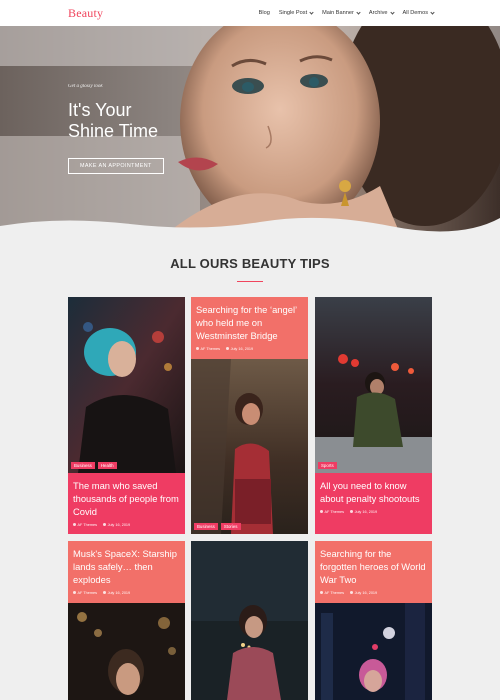 This screenshot has height=700, width=500. I want to click on post-tags: Business Health, so click(94, 465).